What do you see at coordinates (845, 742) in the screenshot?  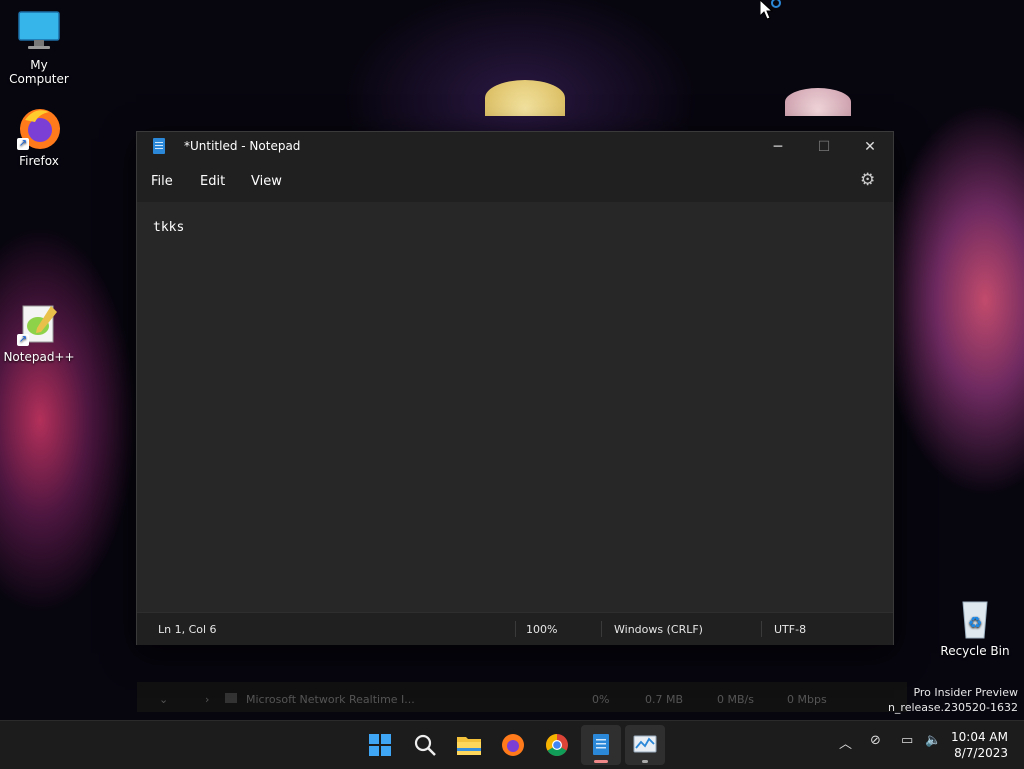 I see `chevron-up-icon: ︿` at bounding box center [845, 742].